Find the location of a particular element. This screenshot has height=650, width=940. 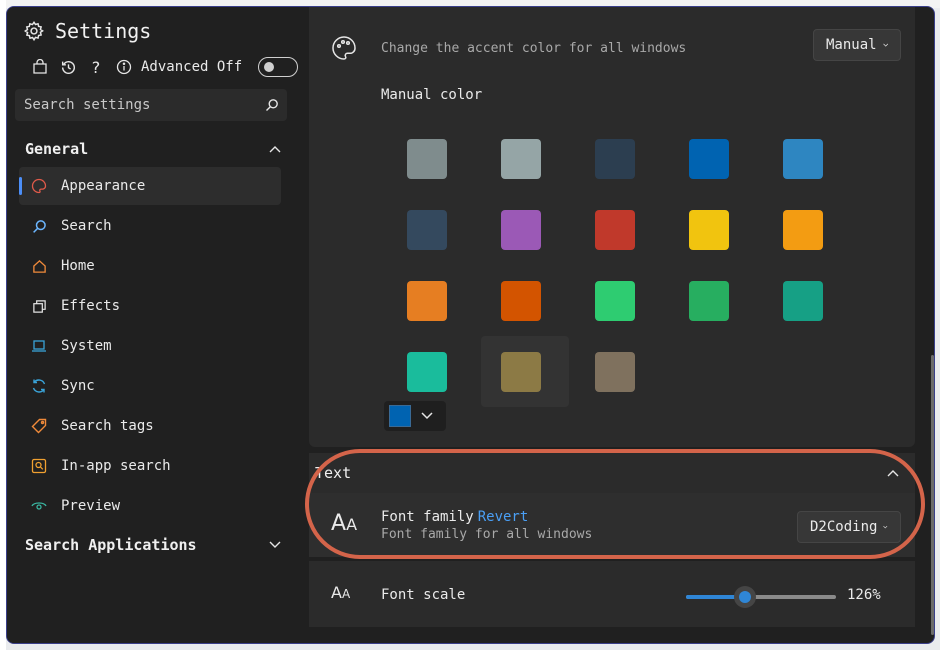

sidebar-item-label: Search is located at coordinates (86, 226).